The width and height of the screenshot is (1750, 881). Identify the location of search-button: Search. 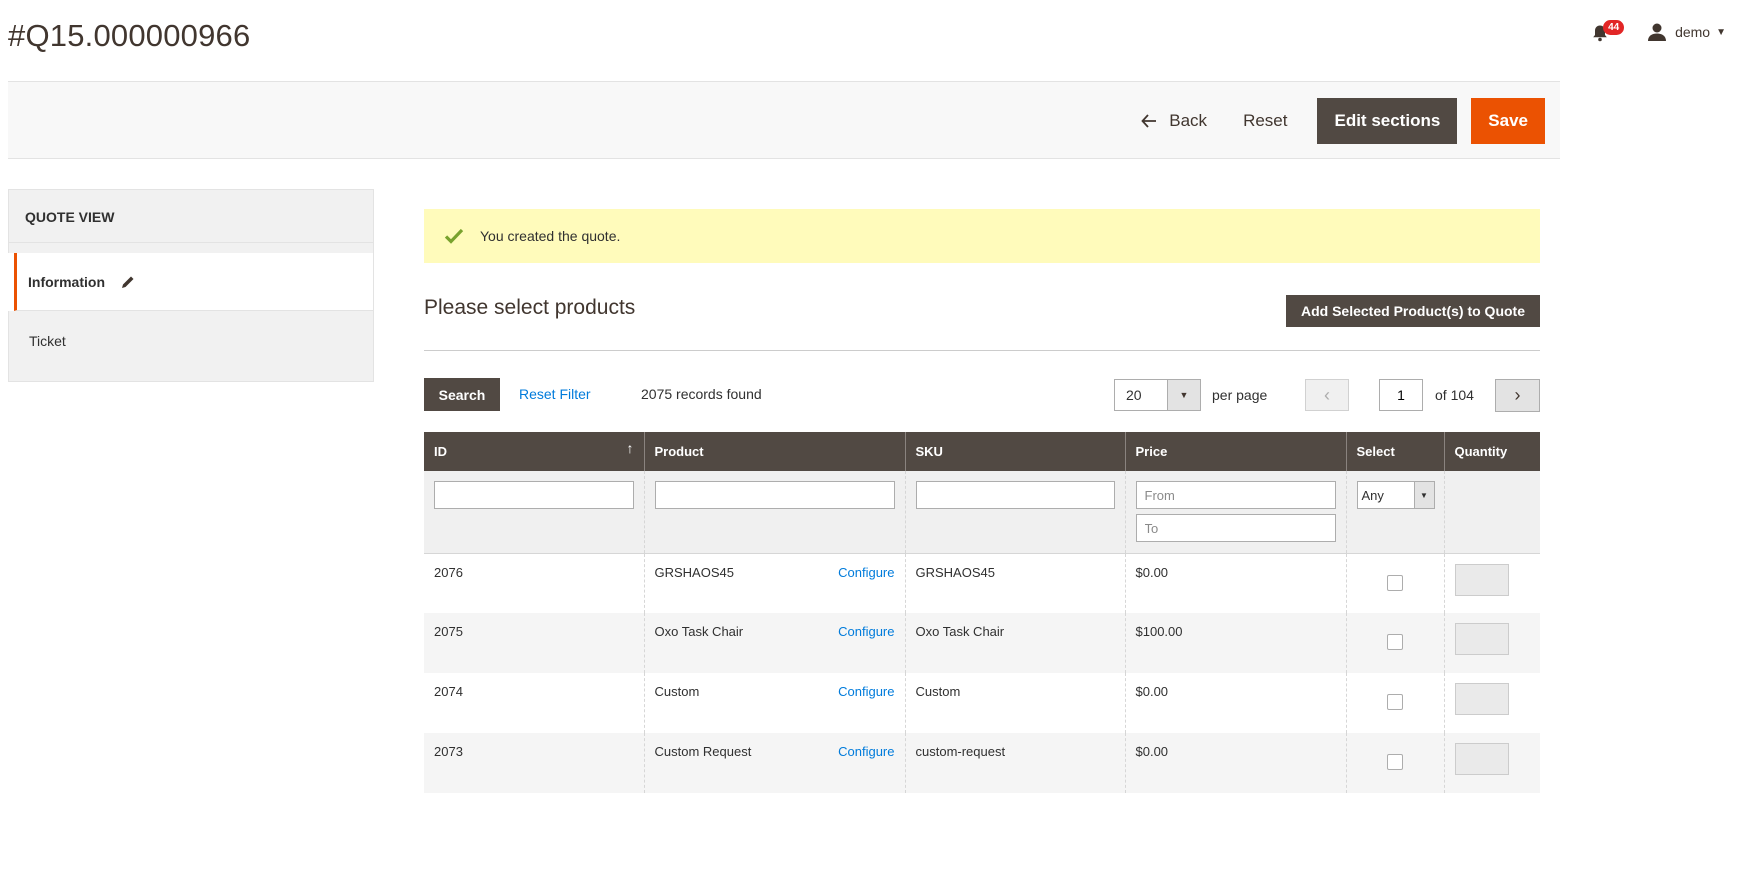
(462, 394).